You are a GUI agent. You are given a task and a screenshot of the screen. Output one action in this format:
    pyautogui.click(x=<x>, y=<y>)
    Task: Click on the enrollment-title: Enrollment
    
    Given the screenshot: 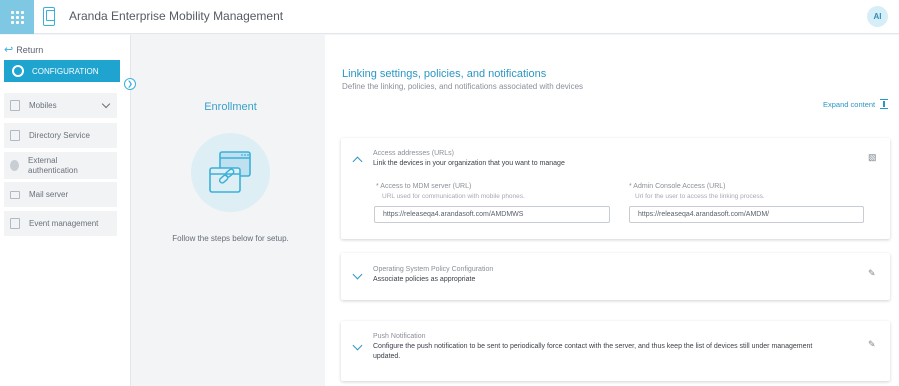 What is the action you would take?
    pyautogui.click(x=230, y=107)
    